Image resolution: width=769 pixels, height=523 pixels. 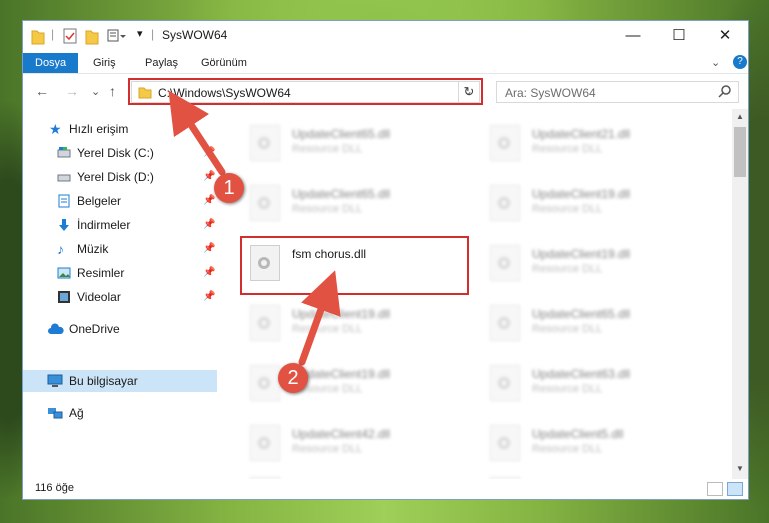 I want to click on arrow-to-file, so click(x=319, y=318).